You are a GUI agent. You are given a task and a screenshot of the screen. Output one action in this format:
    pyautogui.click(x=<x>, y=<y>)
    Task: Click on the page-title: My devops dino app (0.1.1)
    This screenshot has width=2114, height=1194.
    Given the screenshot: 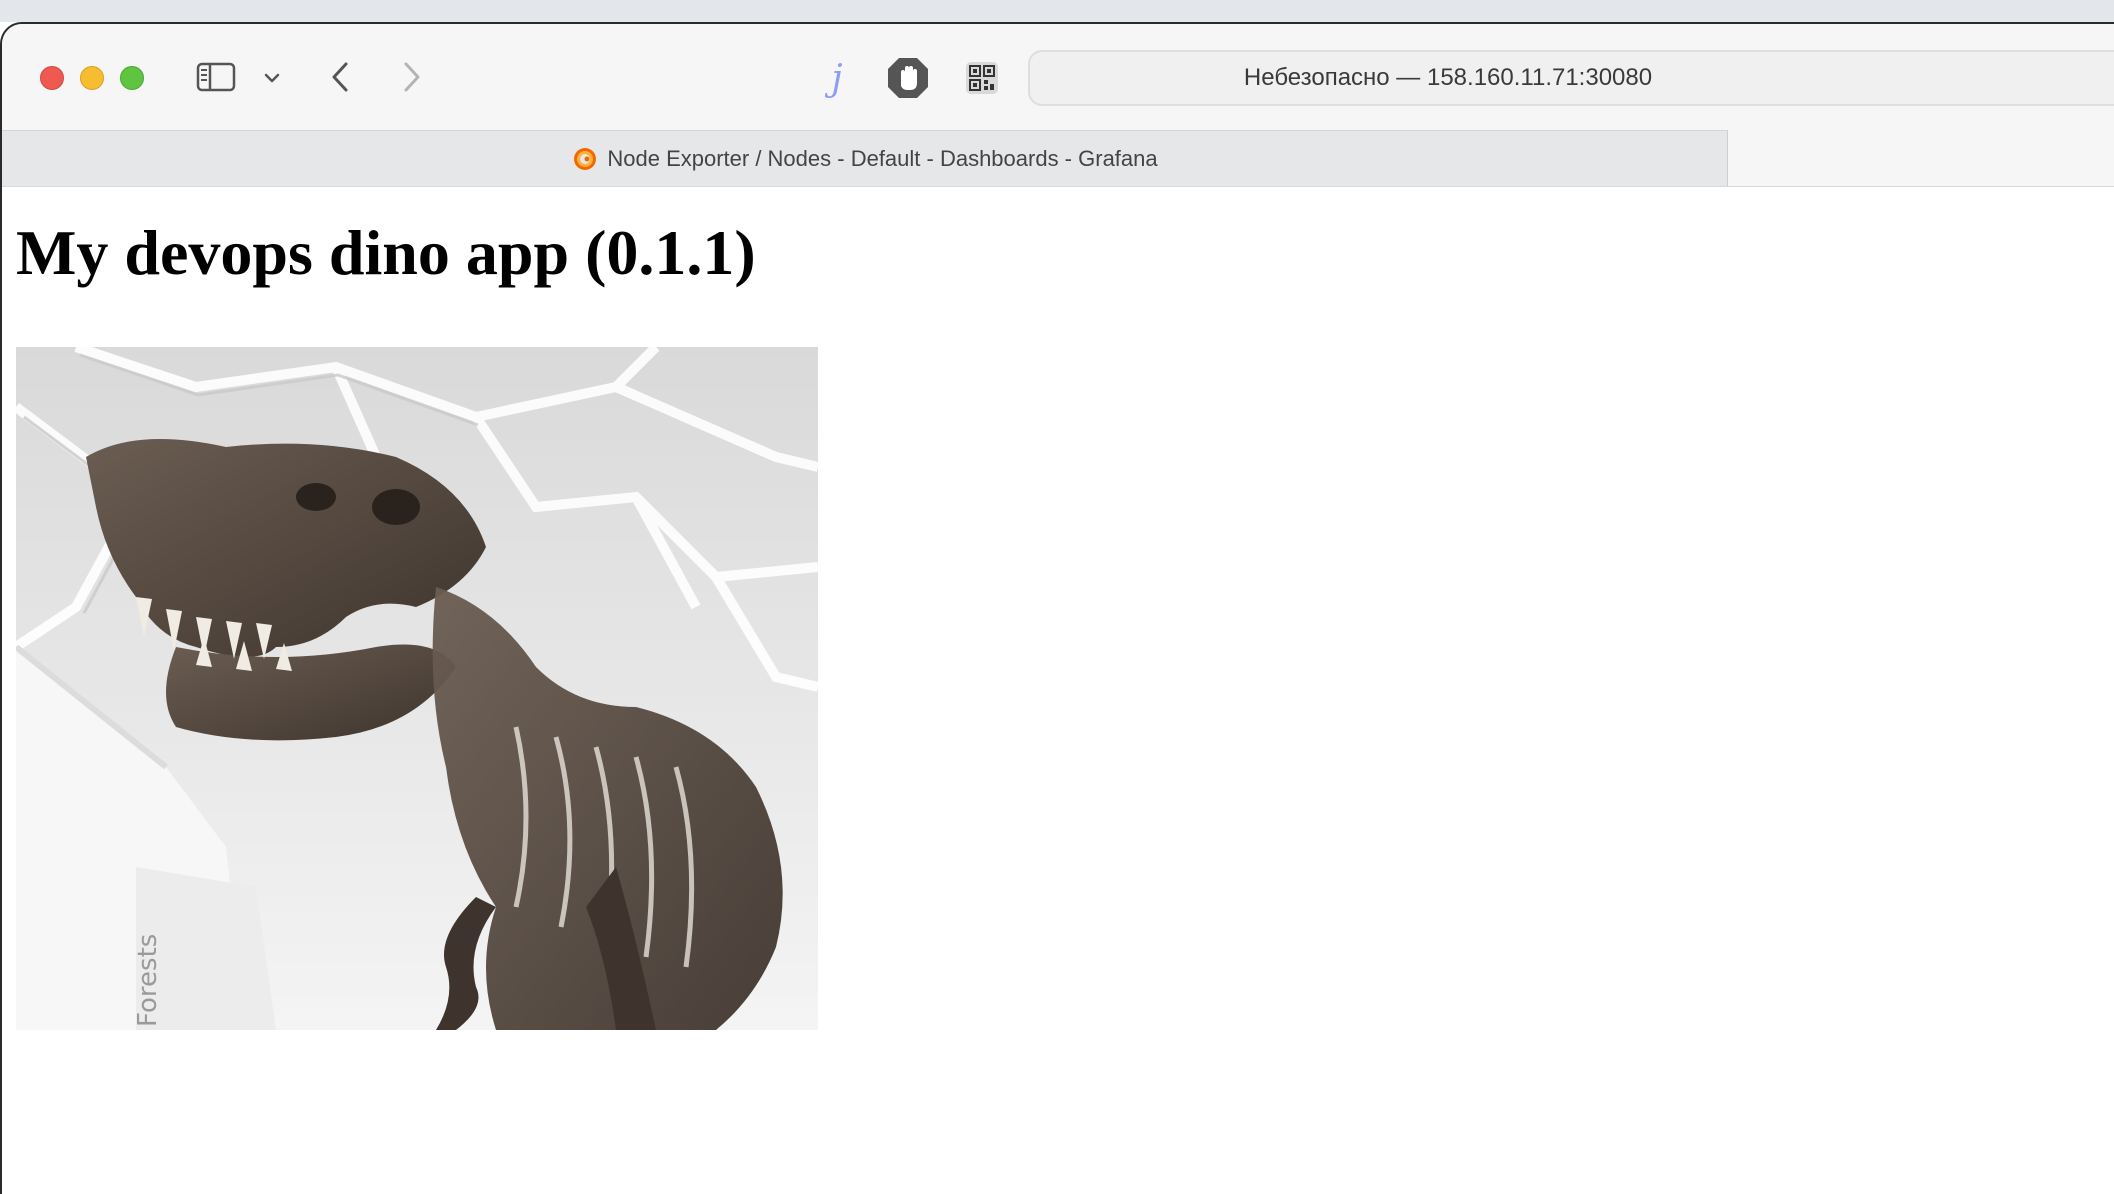 What is the action you would take?
    pyautogui.click(x=386, y=252)
    